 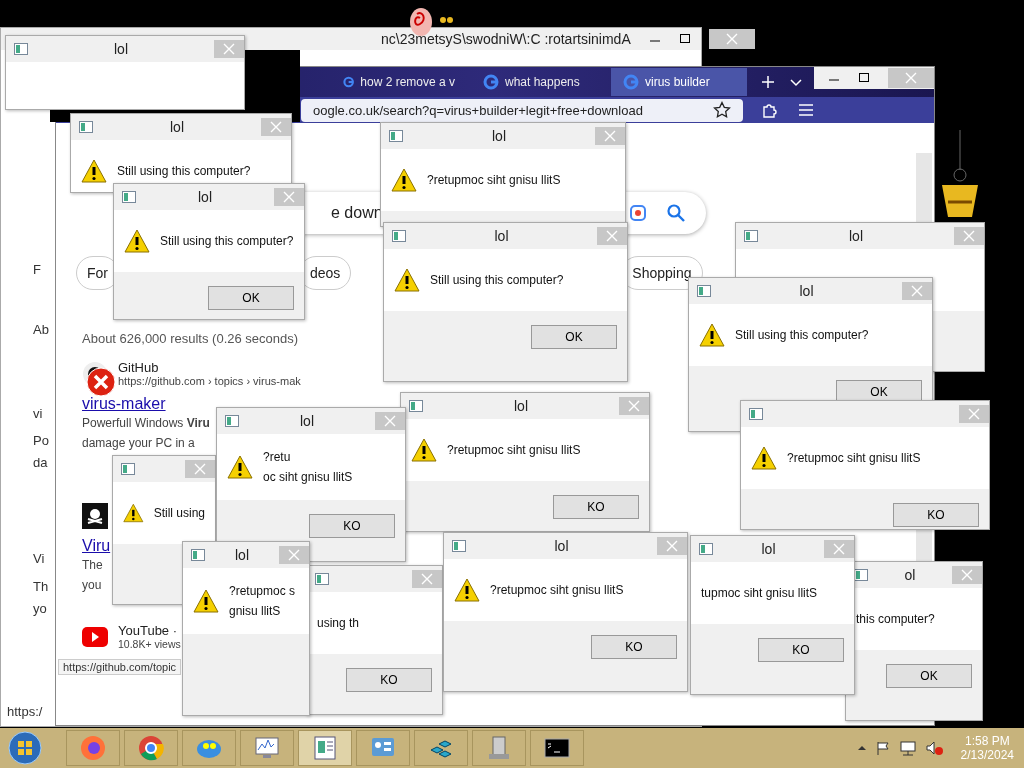 What do you see at coordinates (93, 748) in the screenshot?
I see `fox-logo-icon` at bounding box center [93, 748].